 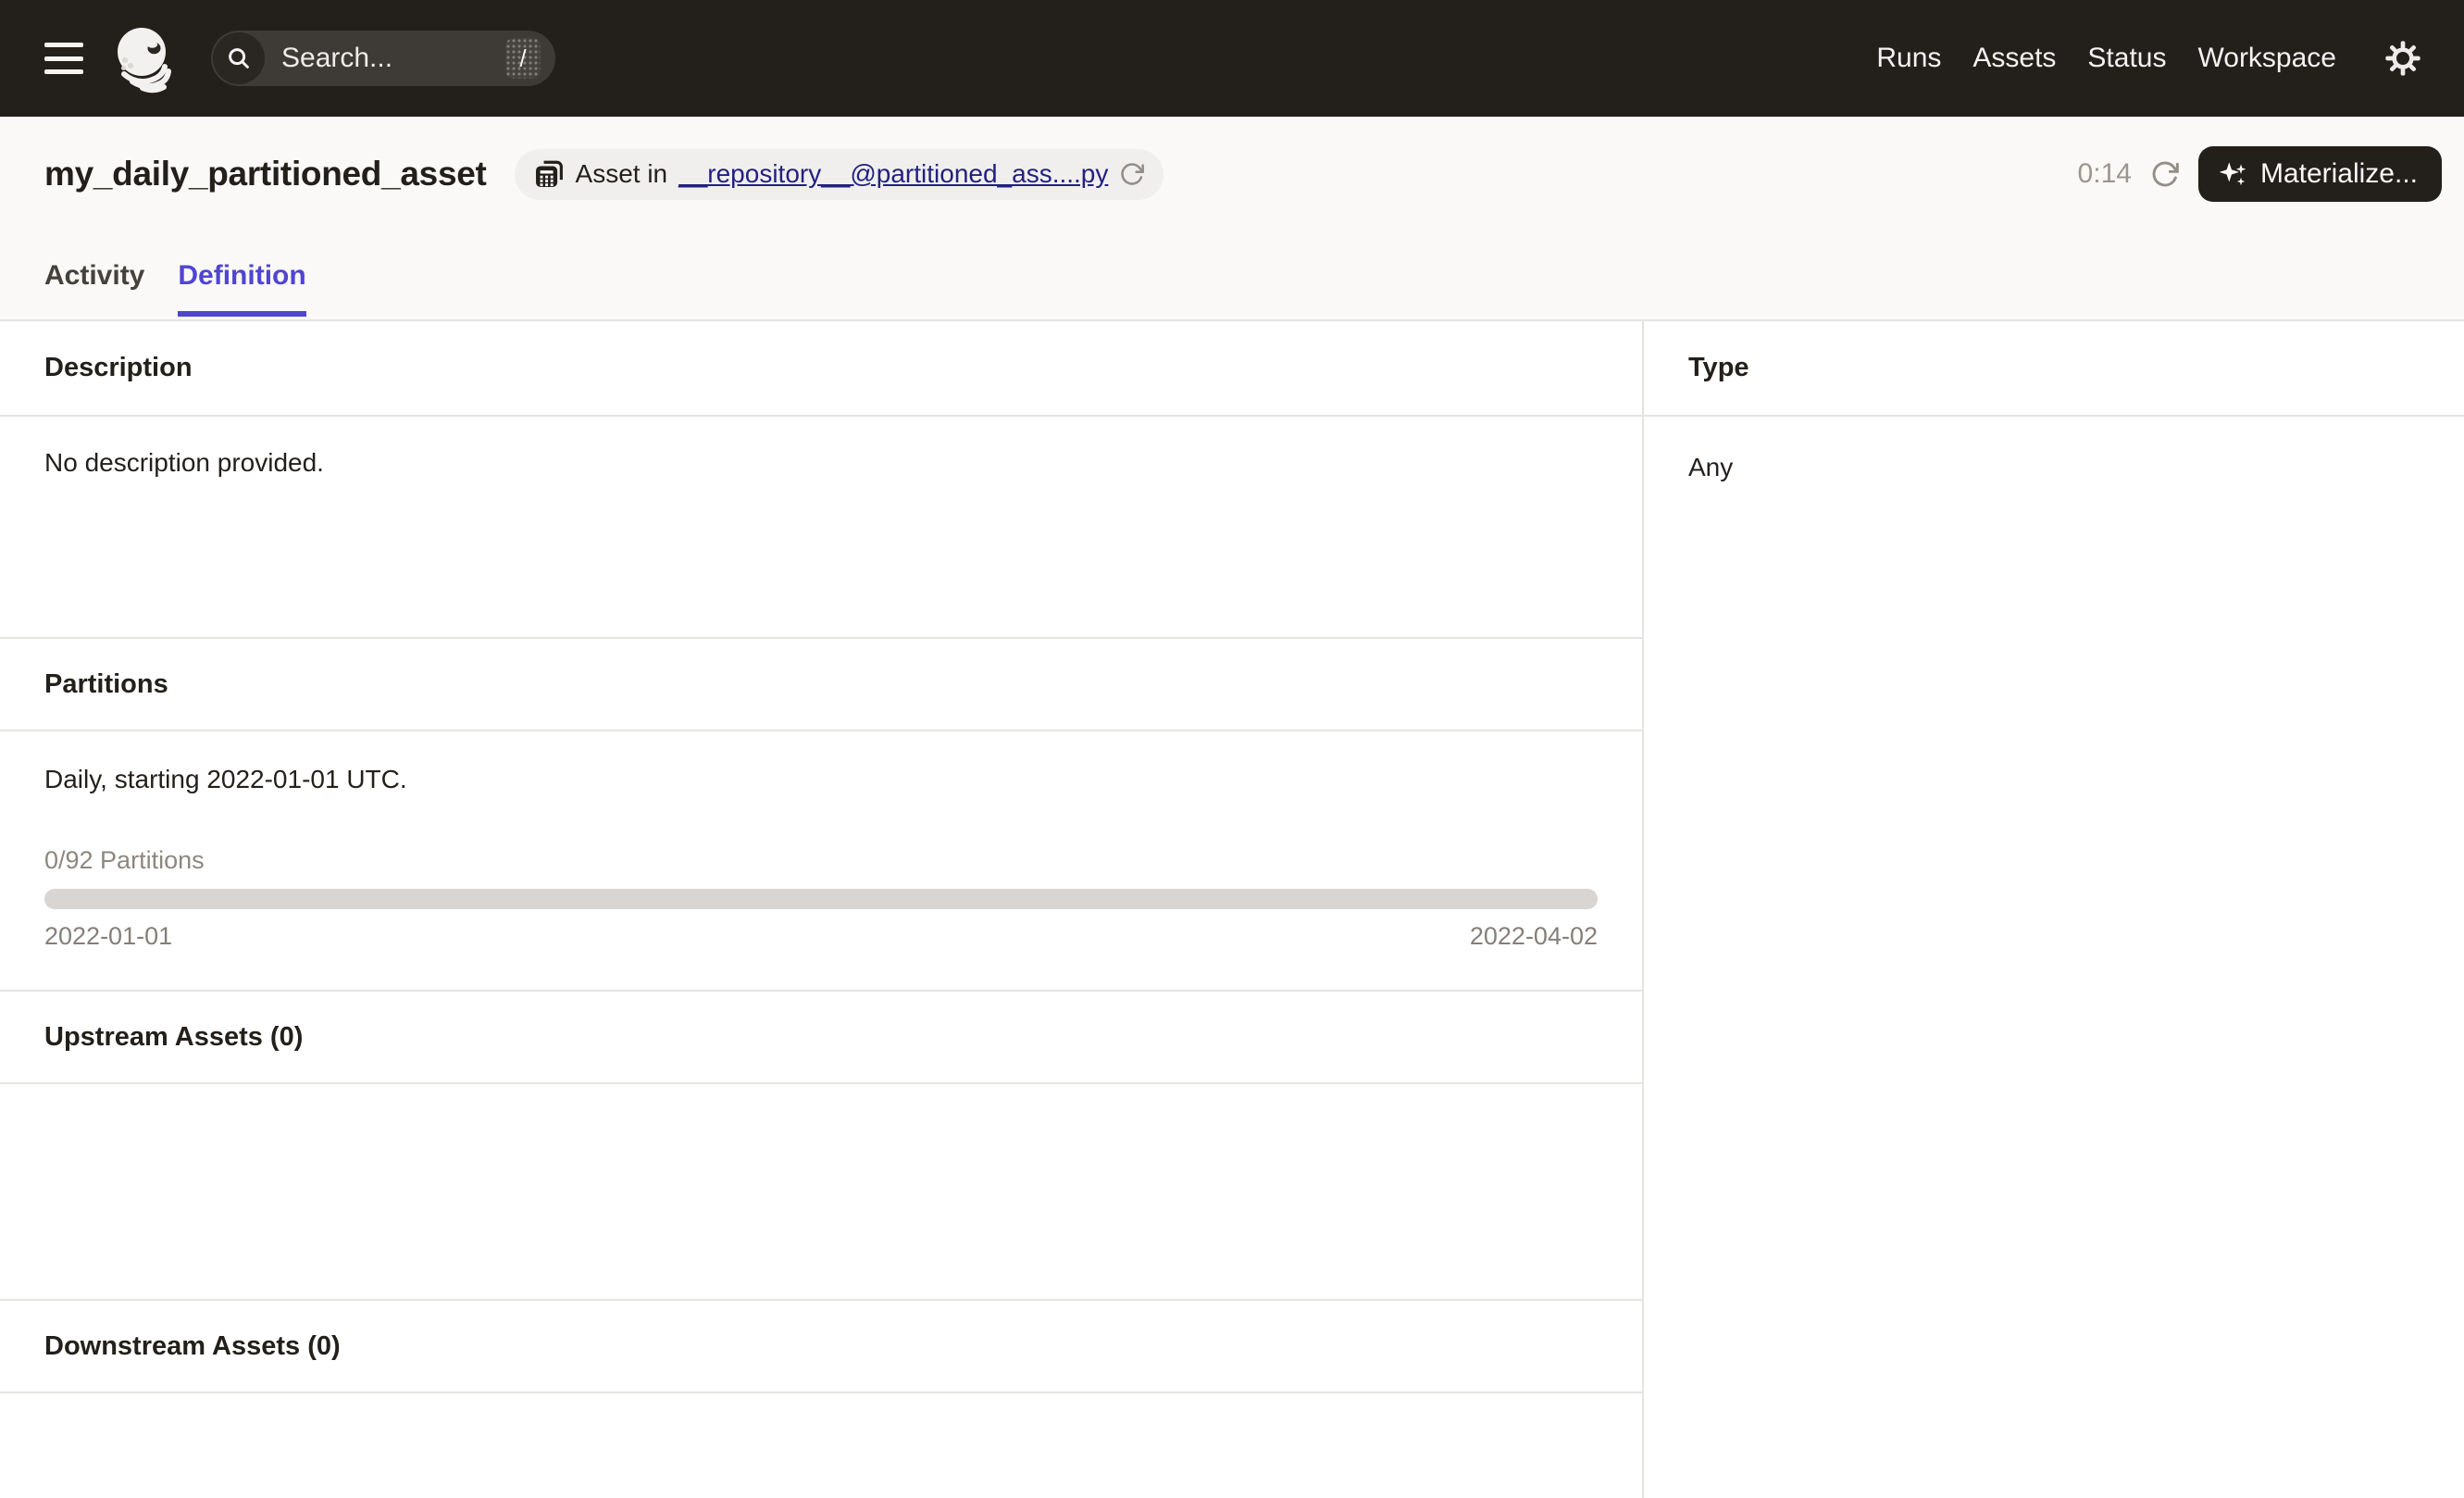 I want to click on tab-activity: Activity, so click(x=94, y=275).